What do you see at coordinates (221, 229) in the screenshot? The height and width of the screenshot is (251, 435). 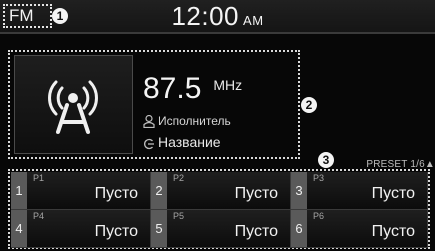 I see `preset-button-5: 5 P5 Пусто` at bounding box center [221, 229].